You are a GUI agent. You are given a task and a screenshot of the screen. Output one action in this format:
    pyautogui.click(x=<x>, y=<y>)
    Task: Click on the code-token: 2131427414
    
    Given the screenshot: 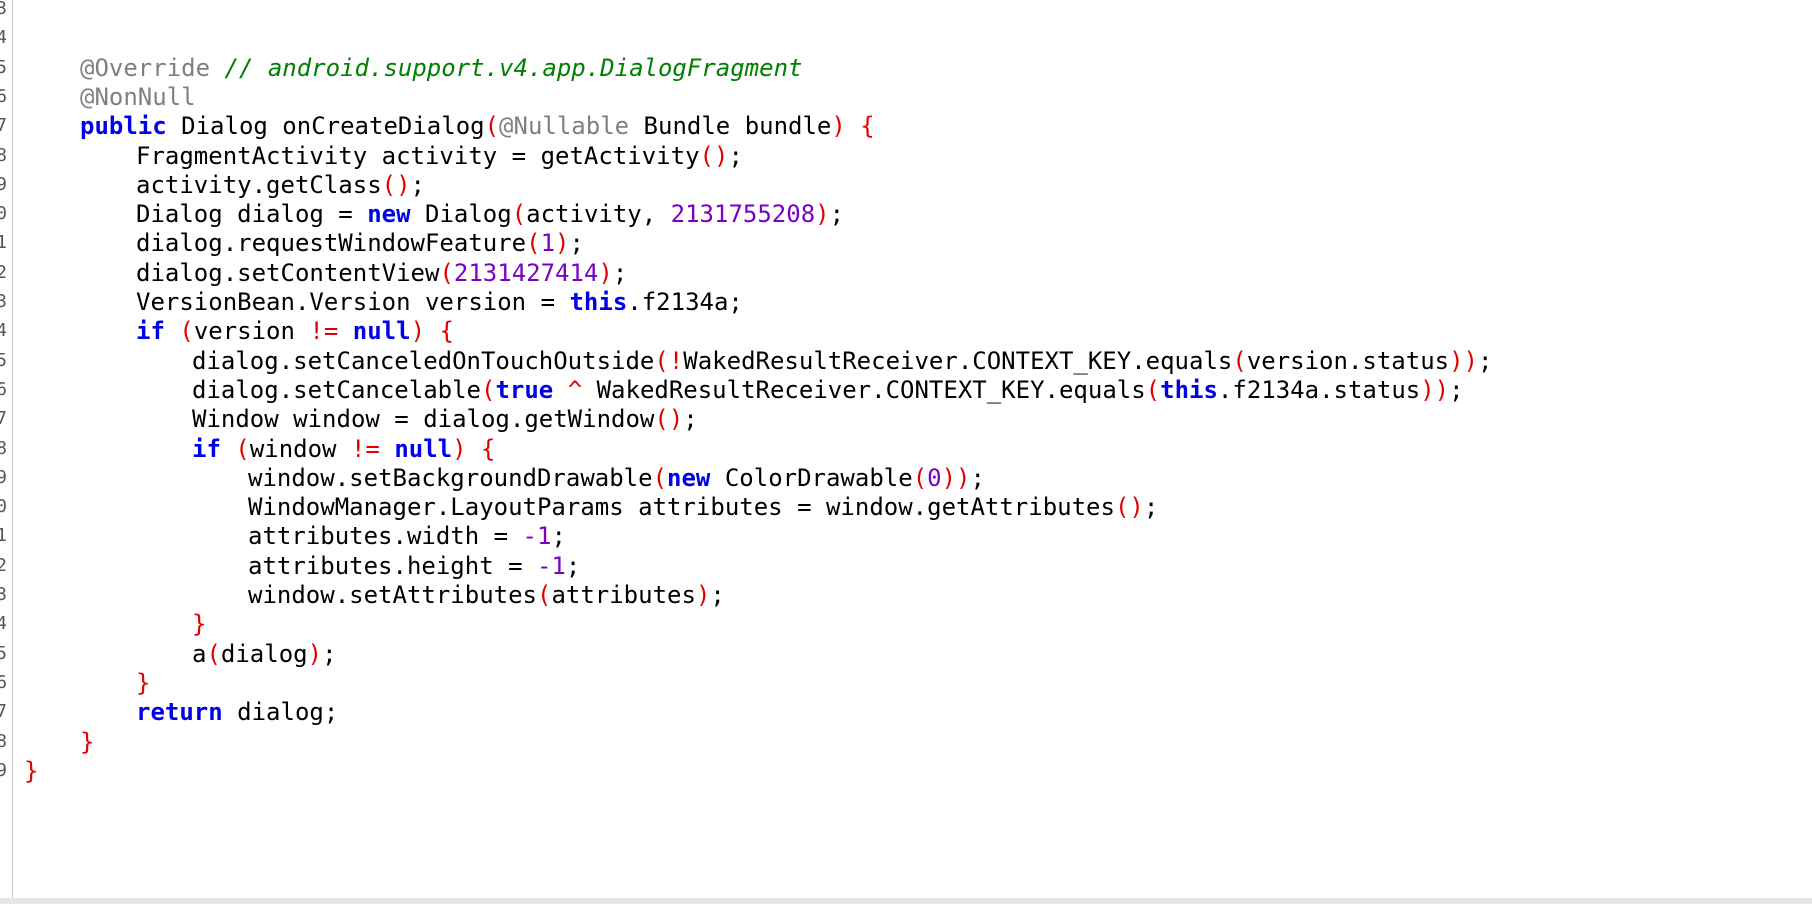 What is the action you would take?
    pyautogui.click(x=526, y=272)
    